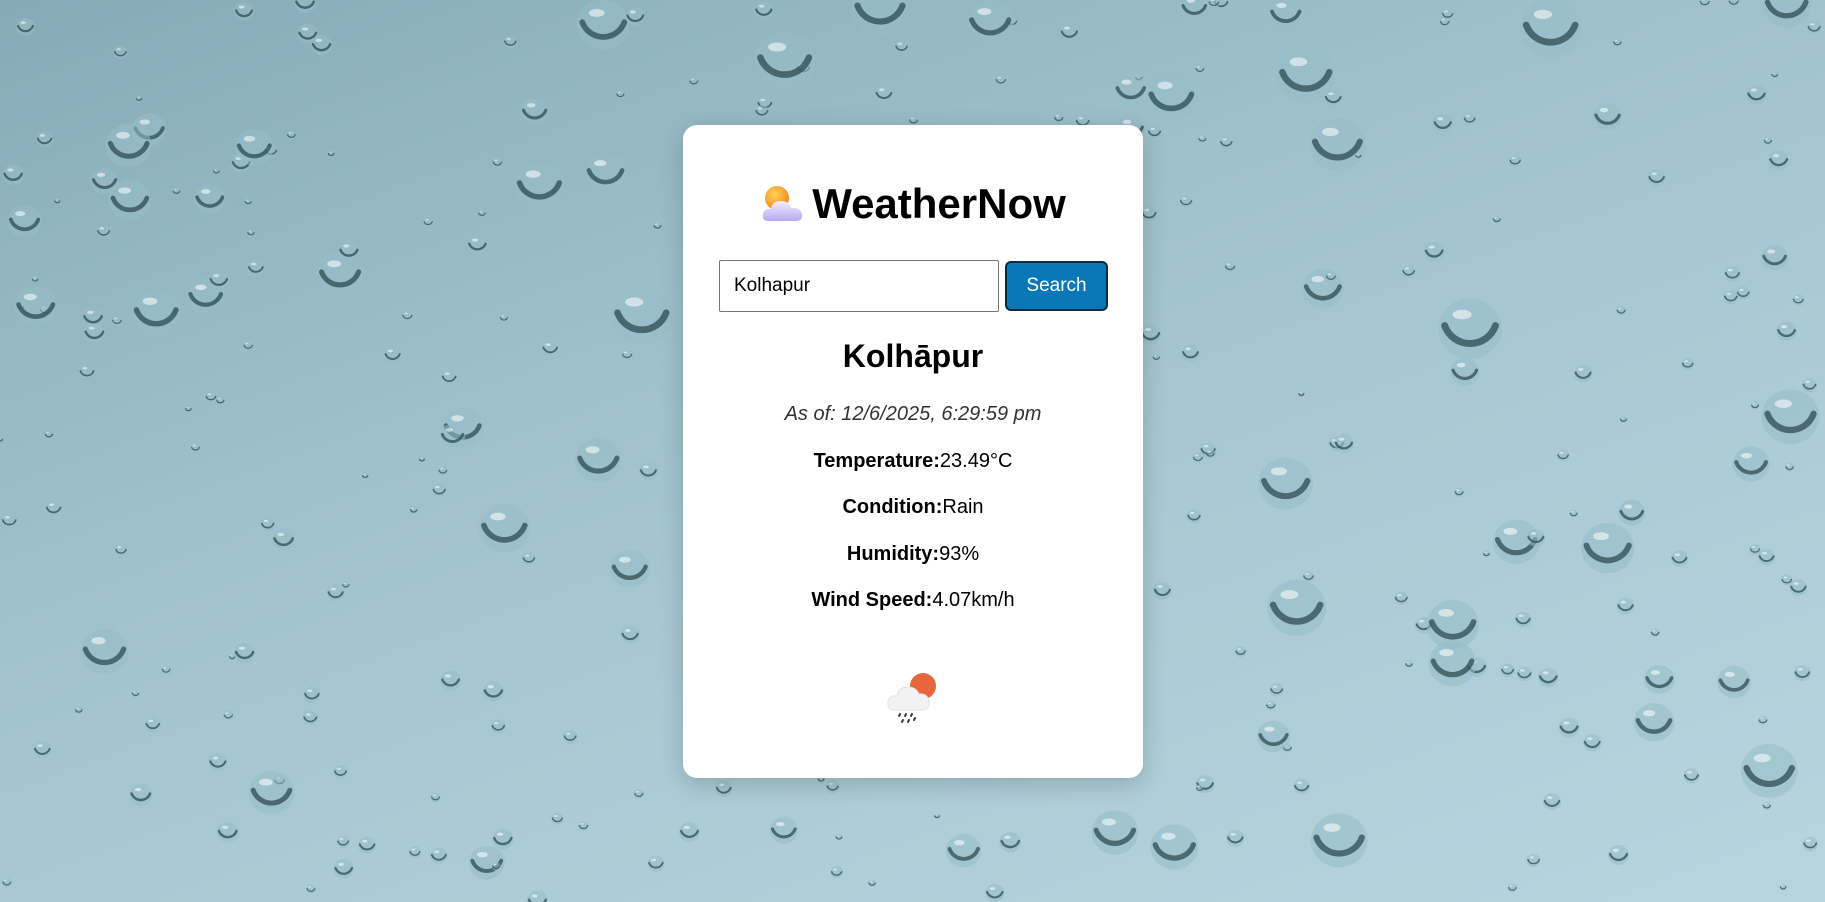 This screenshot has height=902, width=1825. What do you see at coordinates (939, 203) in the screenshot?
I see `app-title: WeatherNow` at bounding box center [939, 203].